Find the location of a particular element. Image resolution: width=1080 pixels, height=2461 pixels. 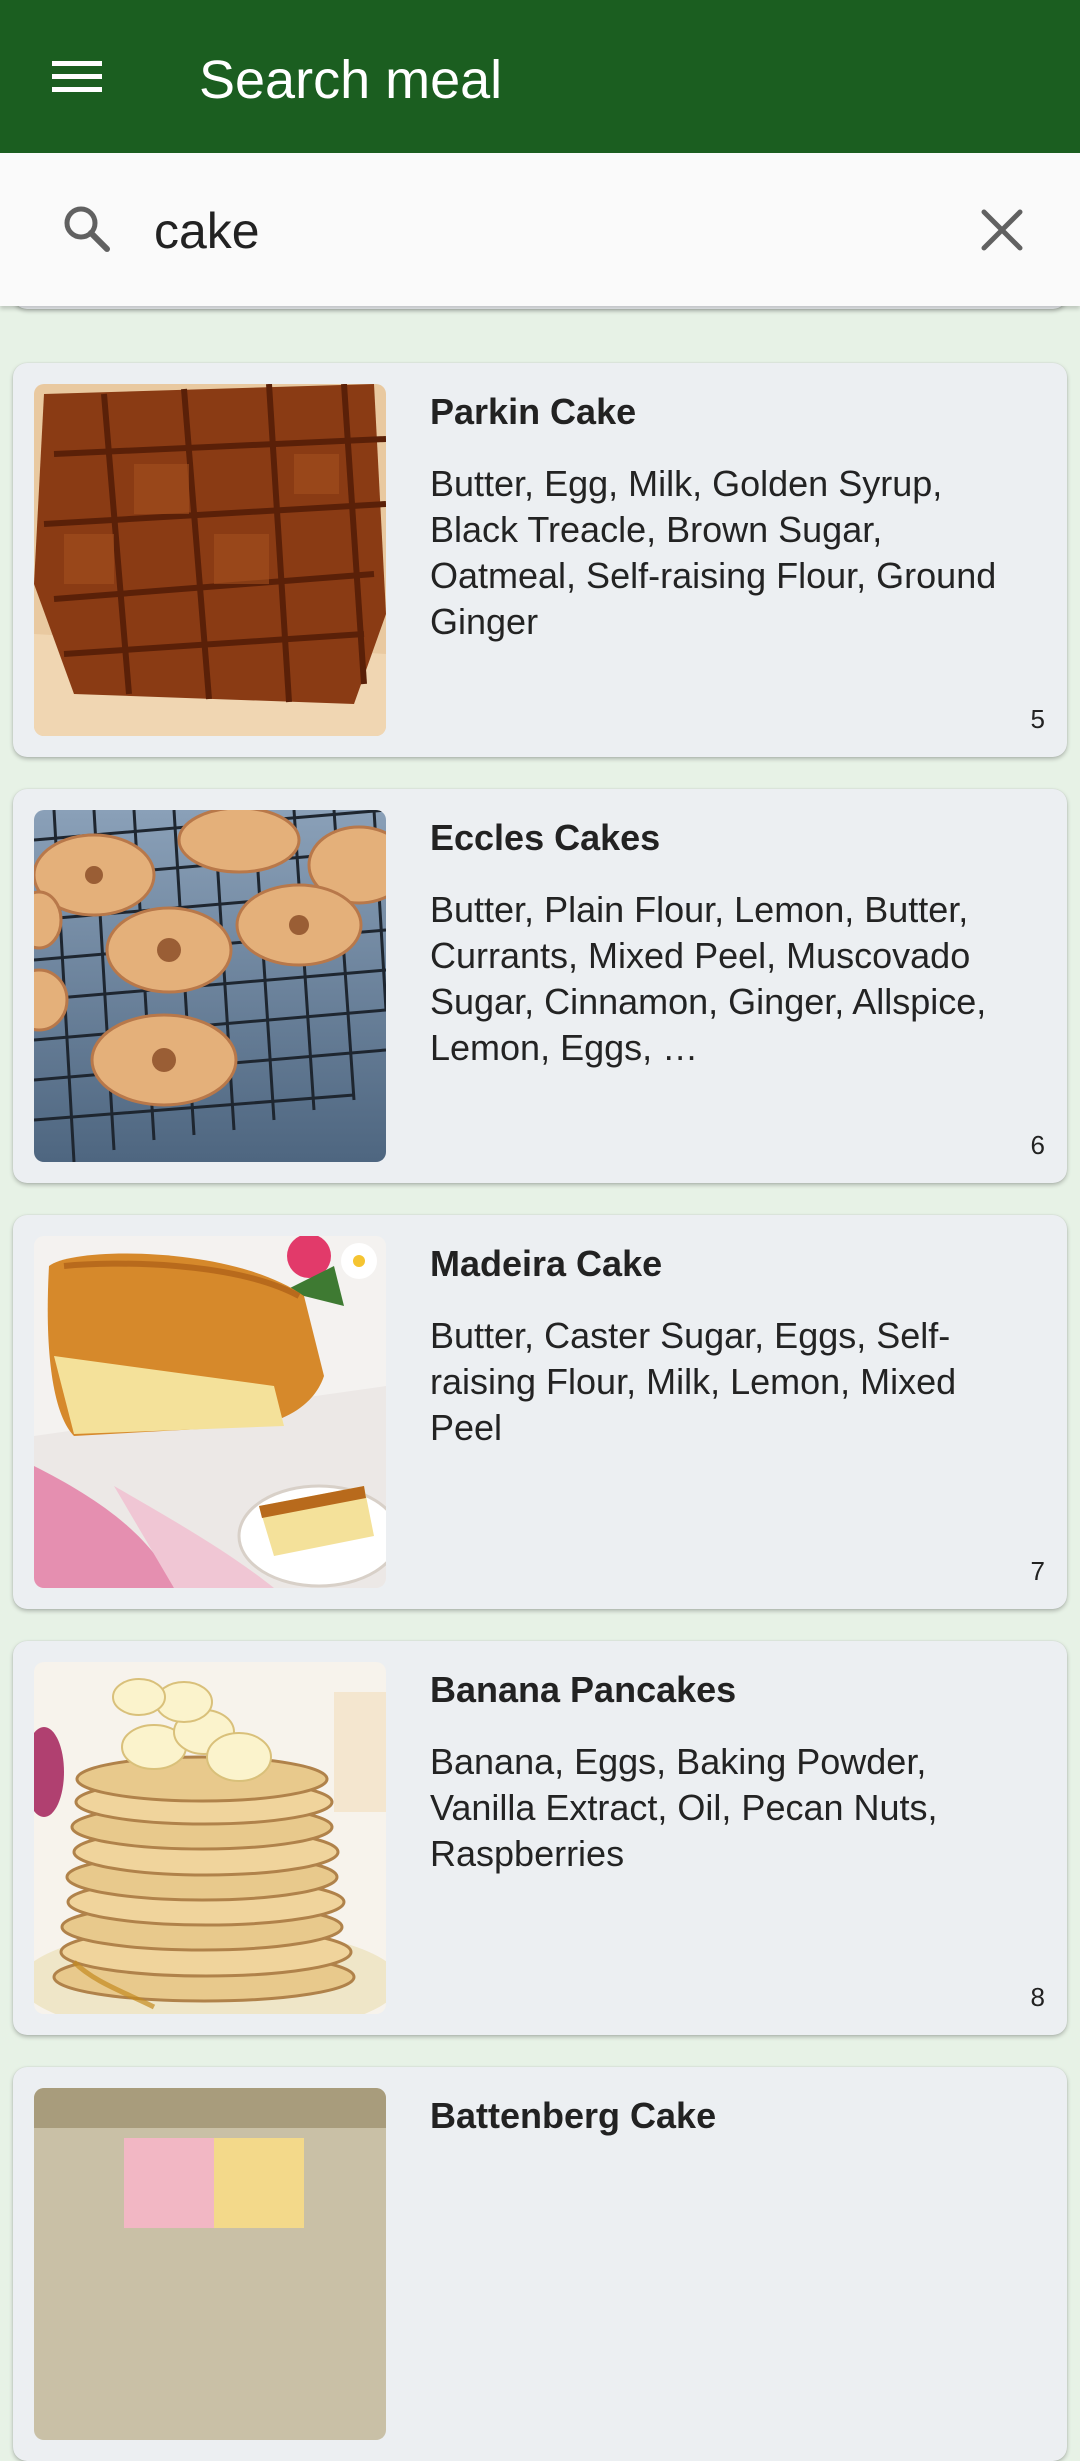

meal-index: 8 is located at coordinates (1037, 1997).